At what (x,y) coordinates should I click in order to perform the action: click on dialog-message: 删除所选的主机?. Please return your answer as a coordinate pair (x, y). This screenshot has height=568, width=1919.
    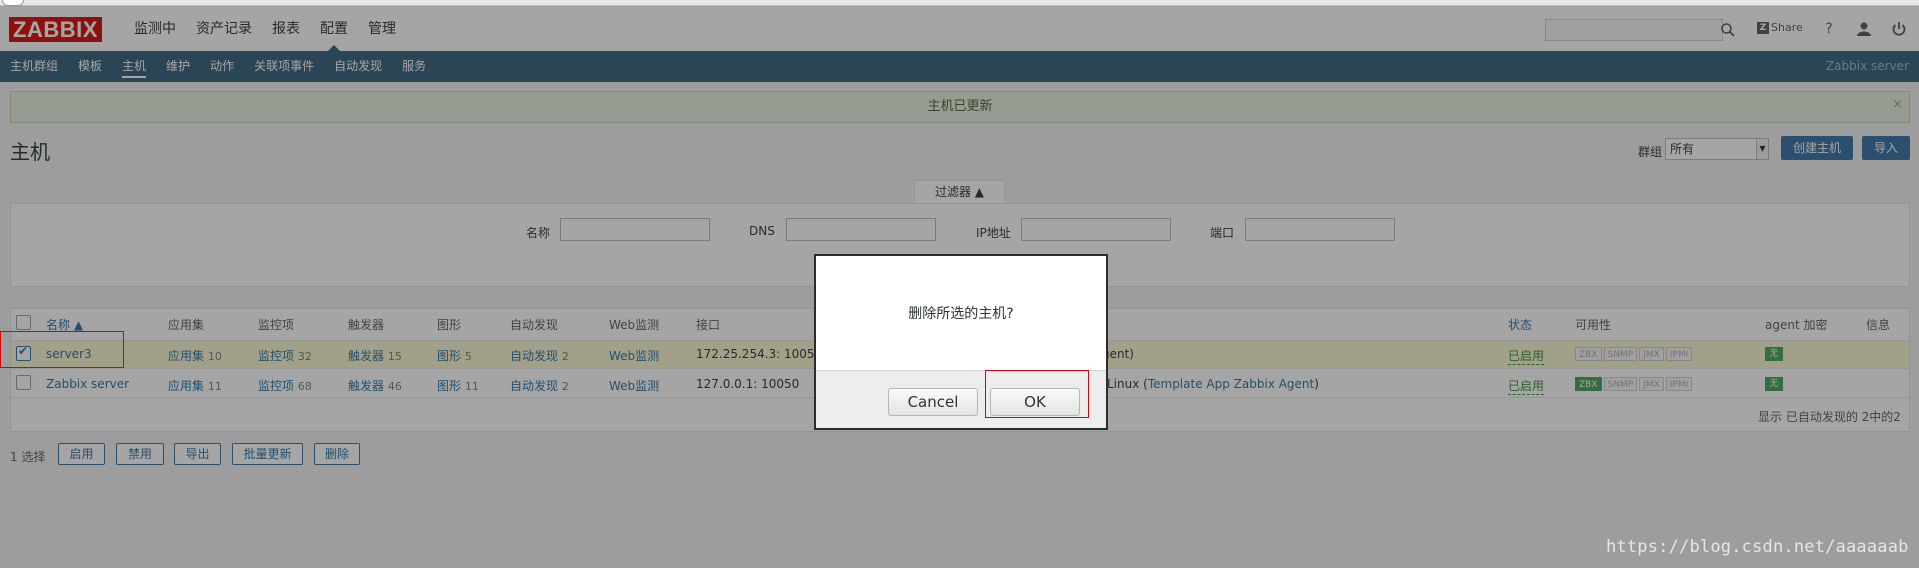
    Looking at the image, I should click on (961, 314).